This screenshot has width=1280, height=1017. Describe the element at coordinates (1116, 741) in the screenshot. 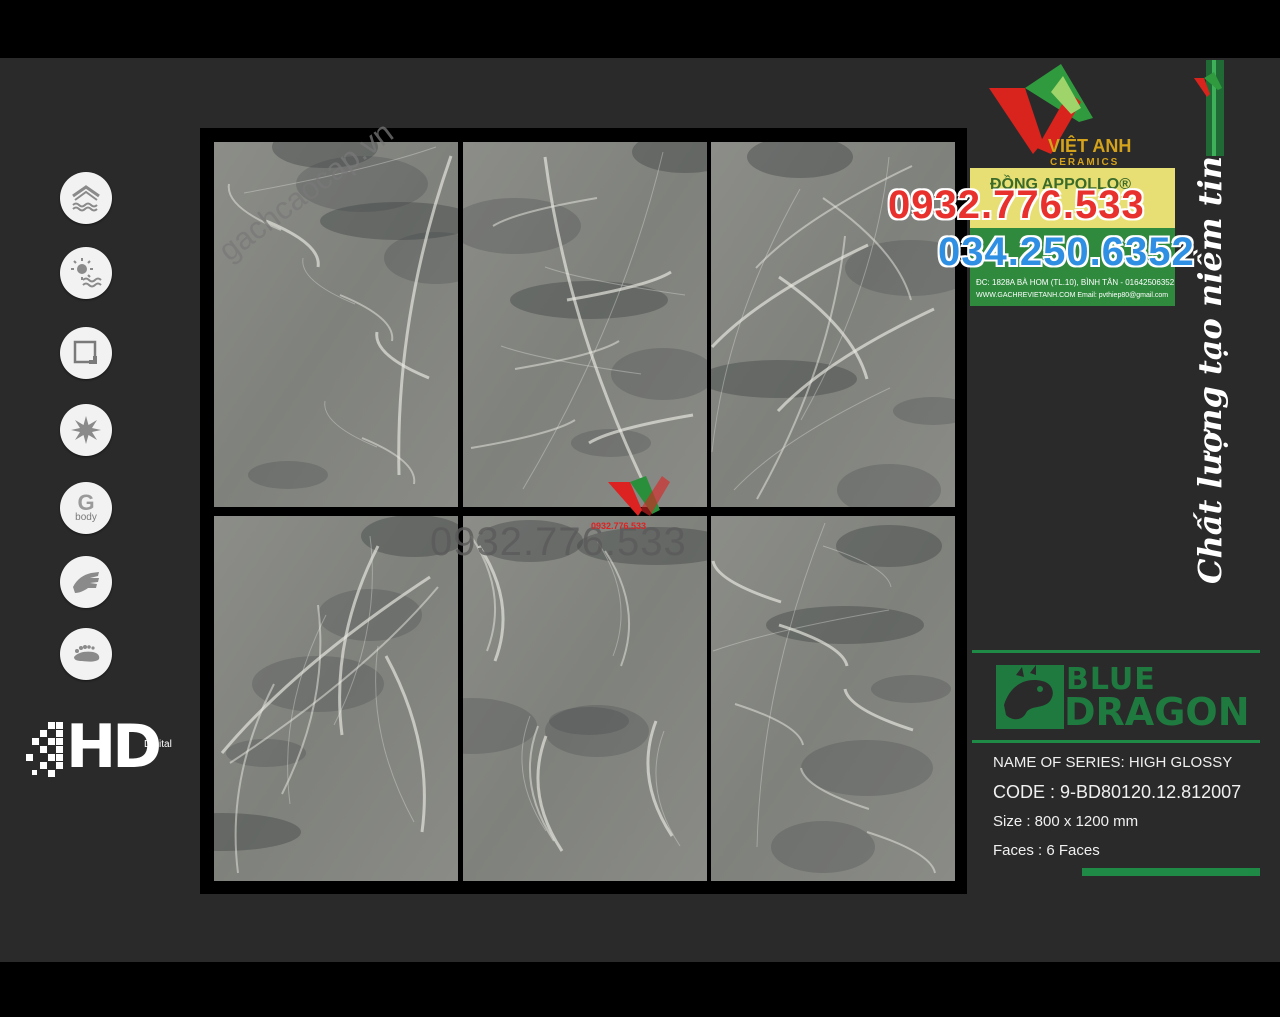

I see `brand-bottom-rule` at that location.